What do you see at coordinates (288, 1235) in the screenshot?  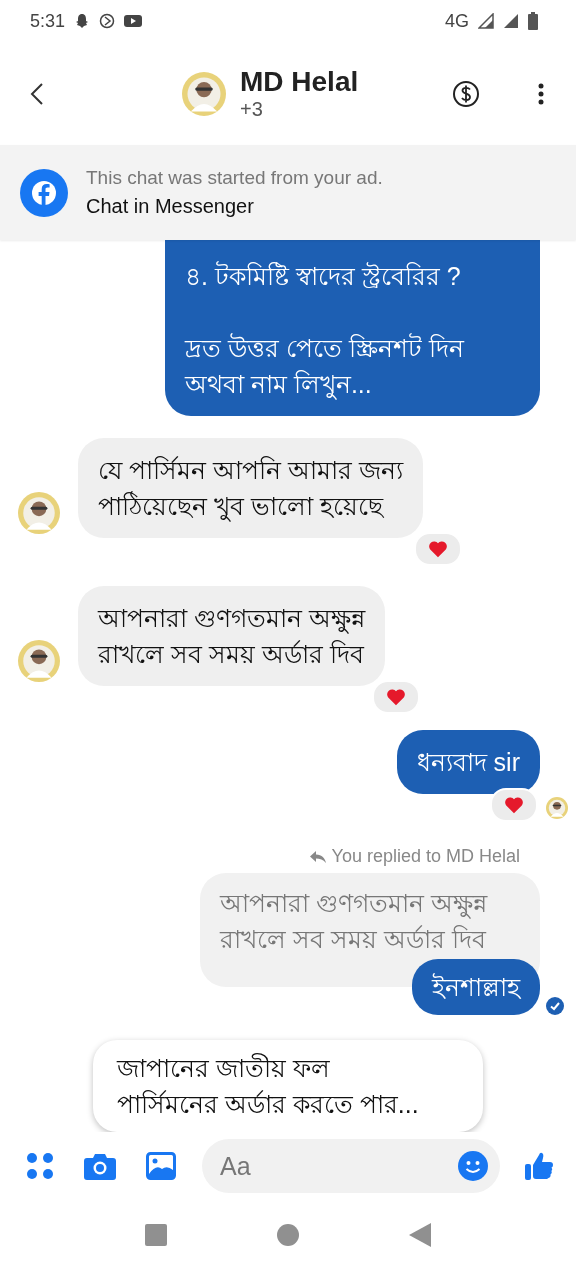 I see `circle-icon` at bounding box center [288, 1235].